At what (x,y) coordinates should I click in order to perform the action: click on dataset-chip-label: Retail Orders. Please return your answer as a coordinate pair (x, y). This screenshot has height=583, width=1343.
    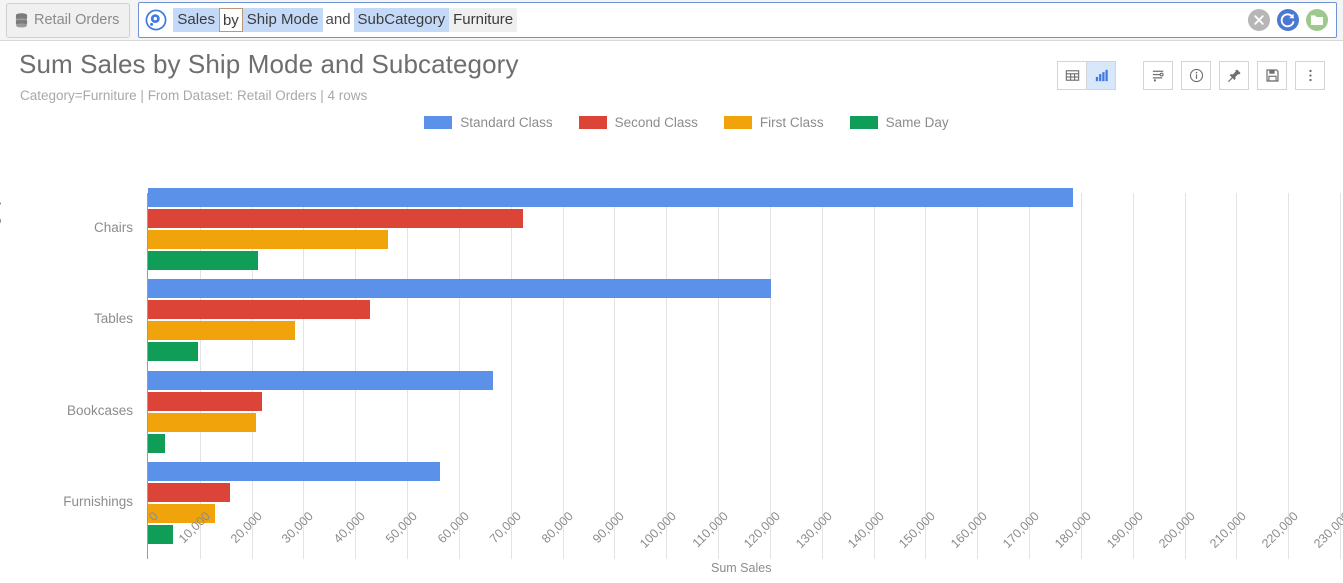
    Looking at the image, I should click on (77, 20).